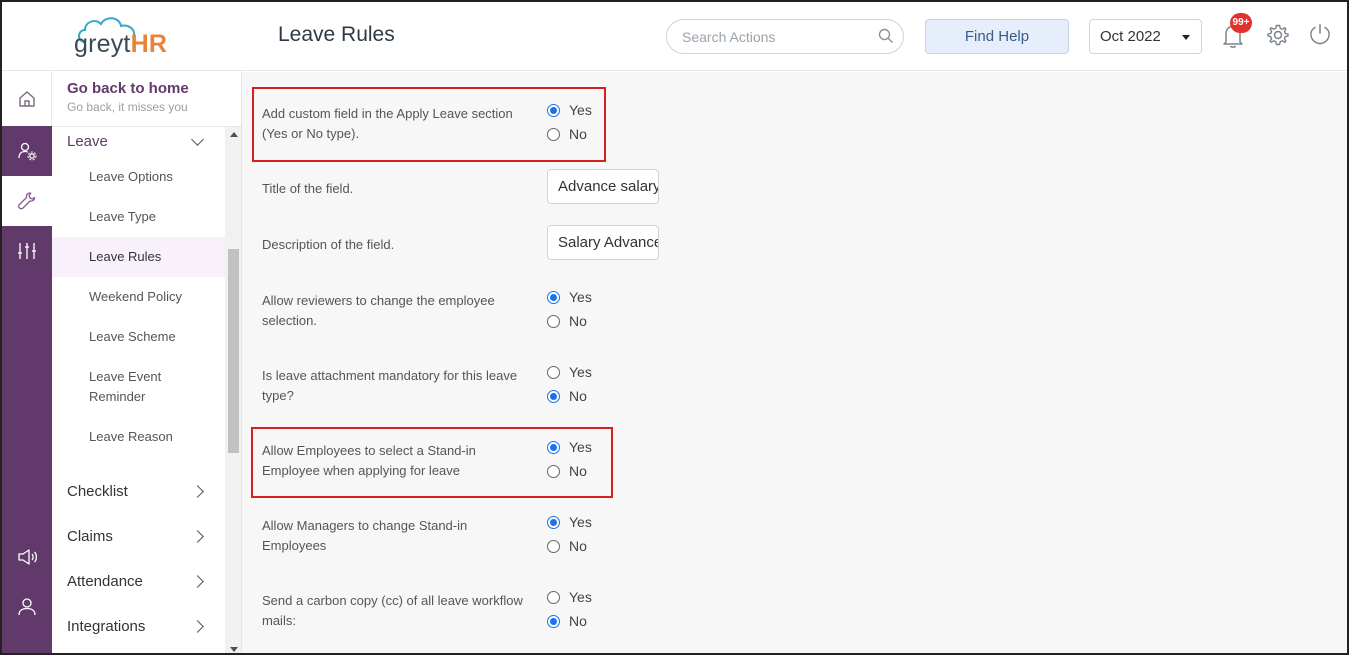 The width and height of the screenshot is (1349, 655). Describe the element at coordinates (567, 321) in the screenshot. I see `reviewers-change-no-option: No` at that location.